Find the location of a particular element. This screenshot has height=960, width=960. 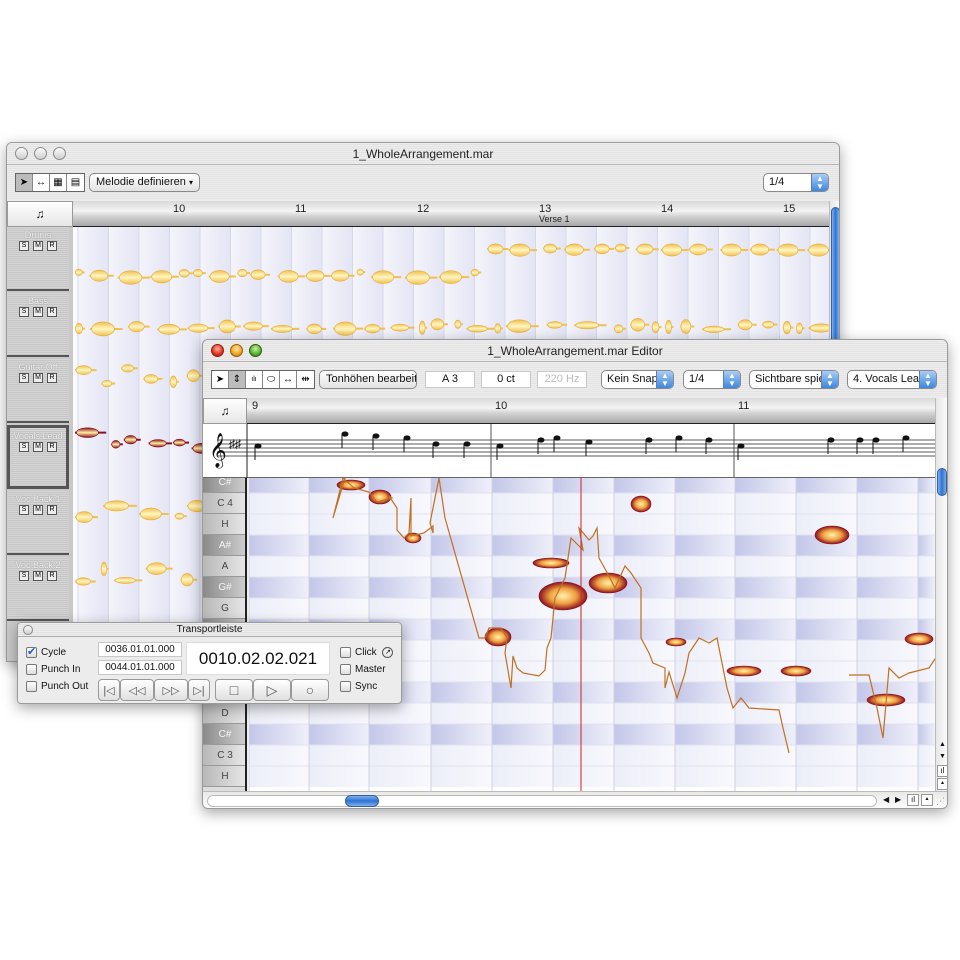

transport-titlebar: Transportleiste is located at coordinates (209, 630).